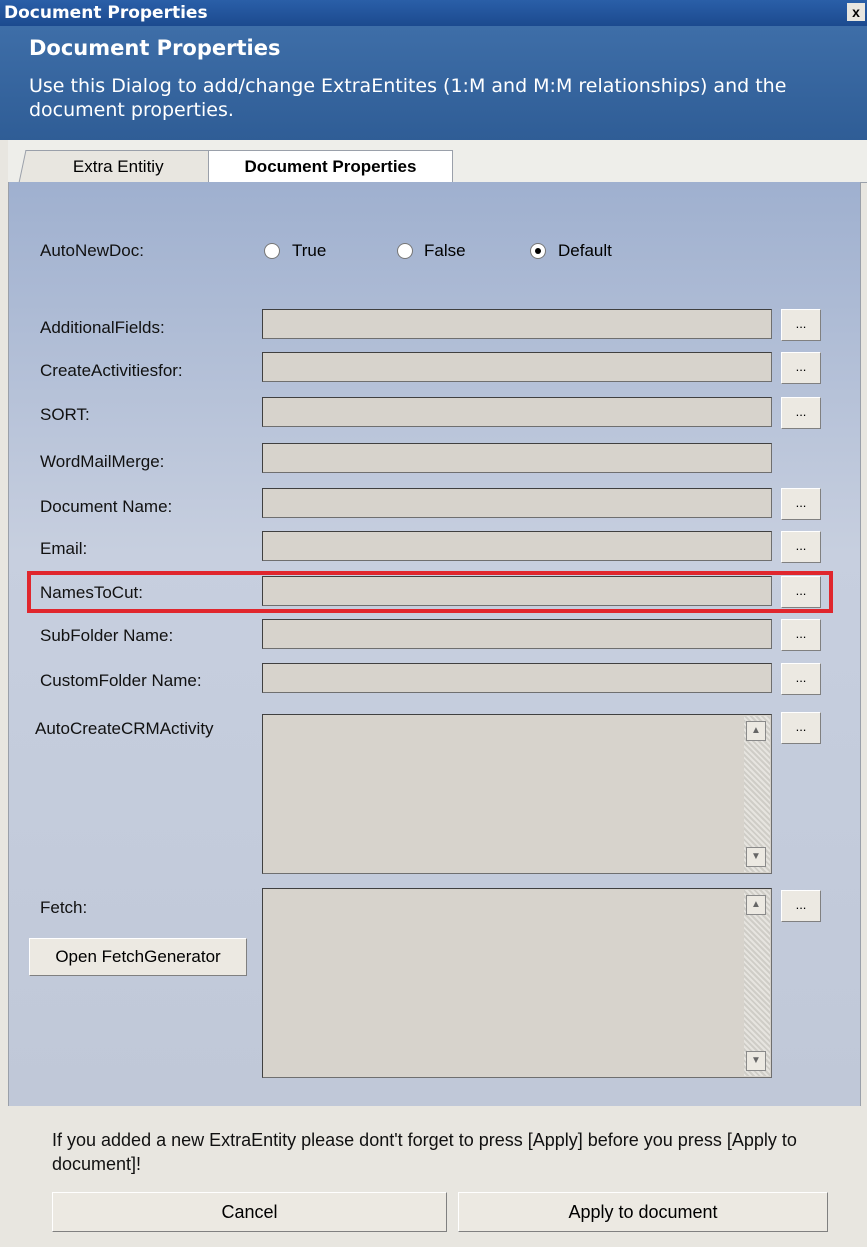 This screenshot has width=867, height=1247. I want to click on tab-document-properties: Document Properties, so click(330, 166).